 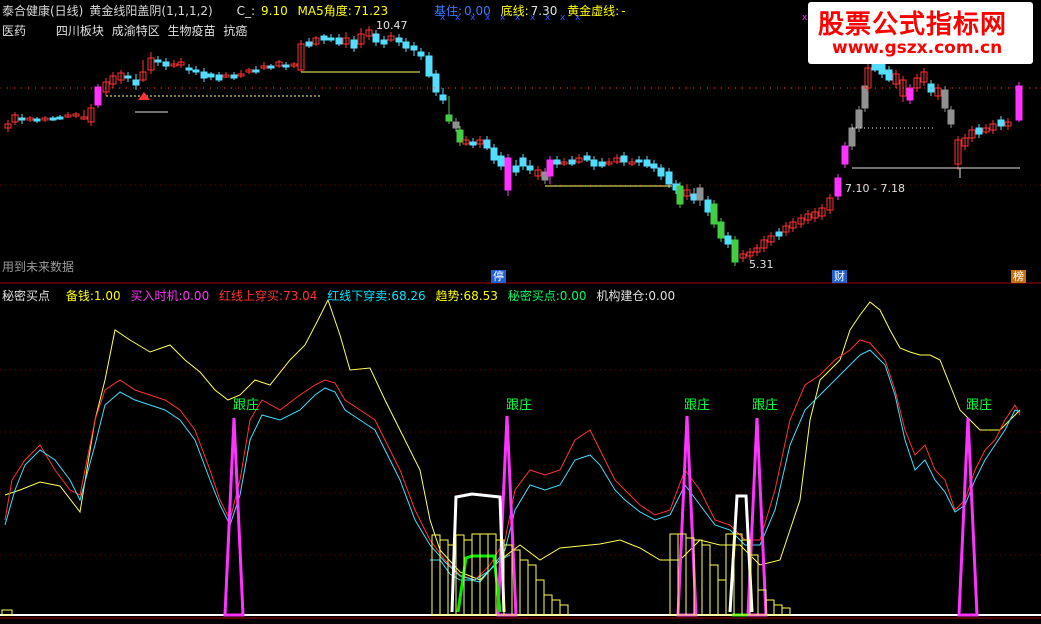 What do you see at coordinates (498, 276) in the screenshot?
I see `halt-badge: 停` at bounding box center [498, 276].